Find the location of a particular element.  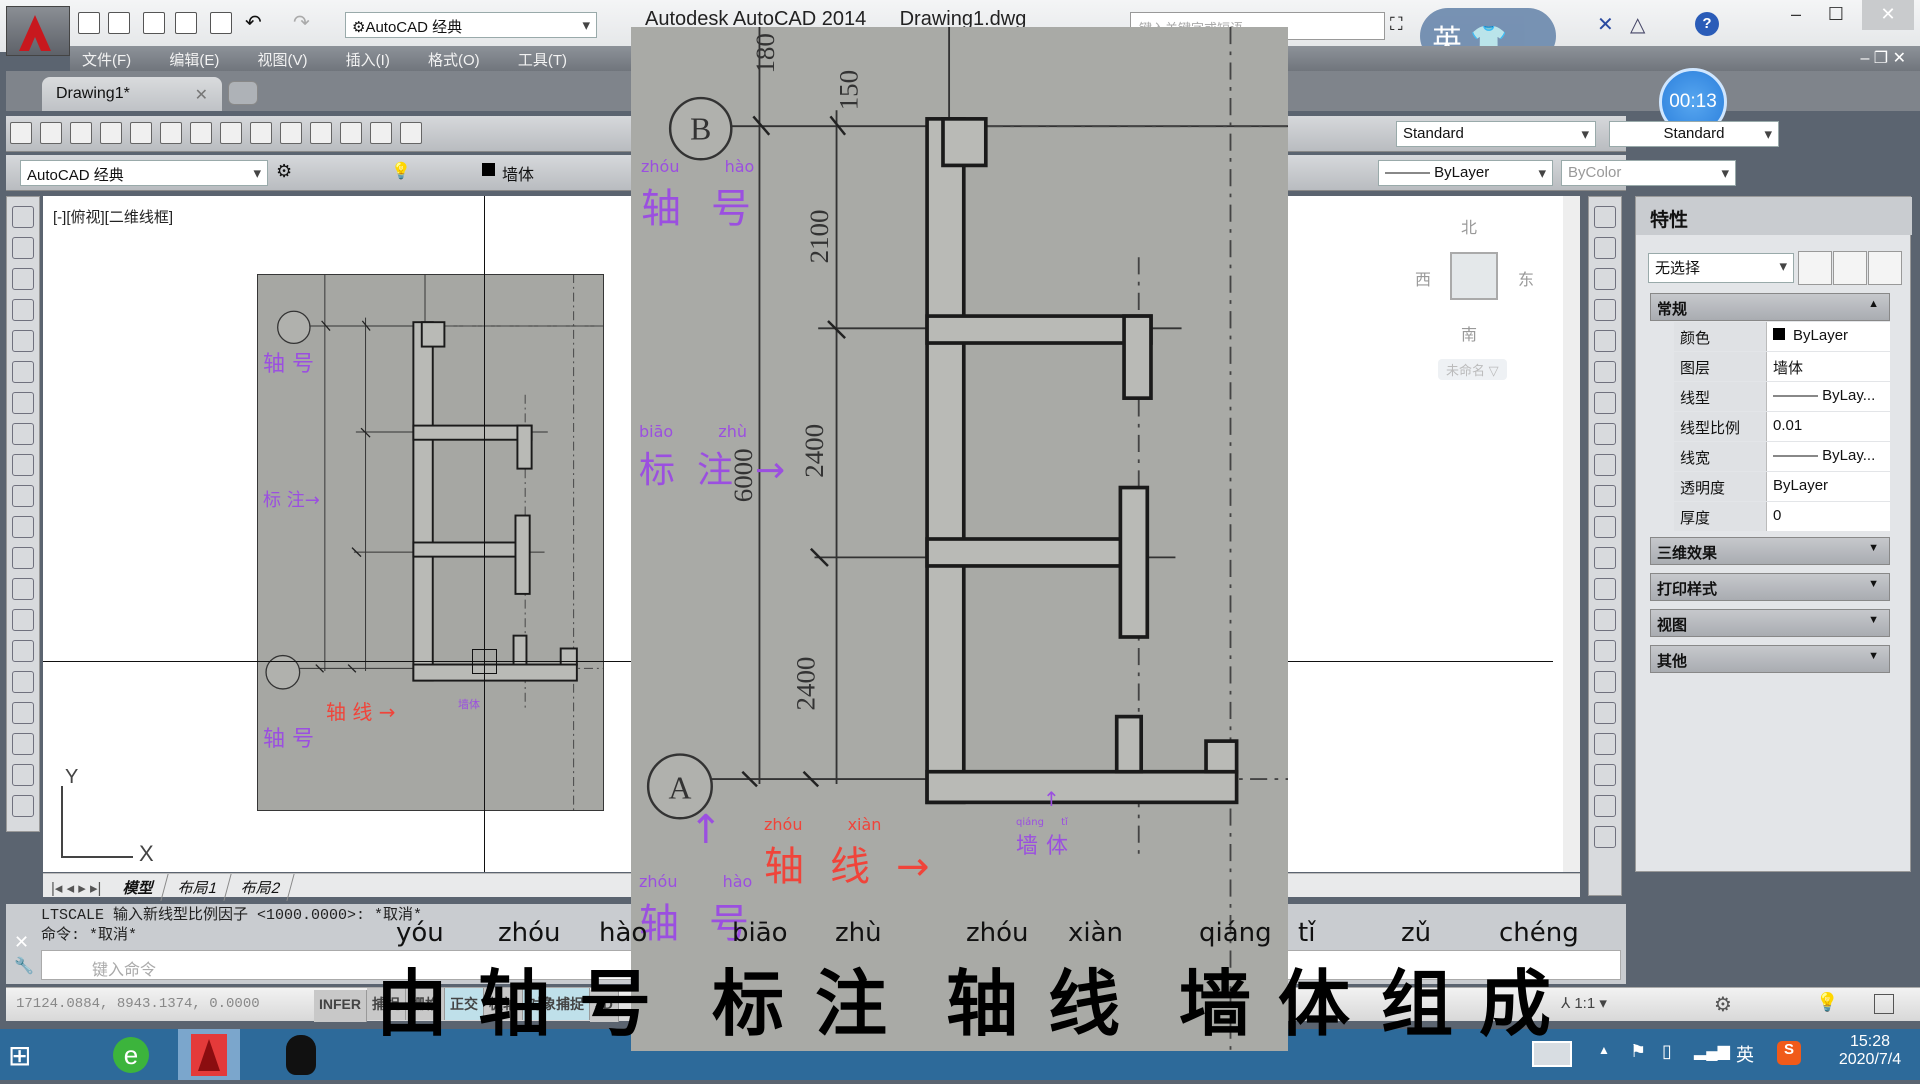

front-back-icon is located at coordinates (1605, 837).